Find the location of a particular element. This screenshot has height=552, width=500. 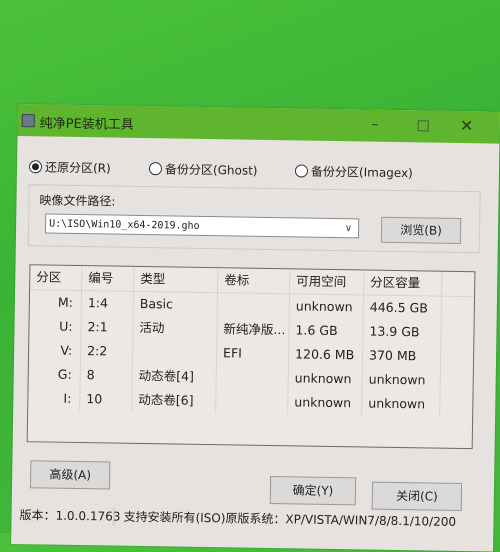

radio-label: 备份分区(Ghost) is located at coordinates (211, 170).